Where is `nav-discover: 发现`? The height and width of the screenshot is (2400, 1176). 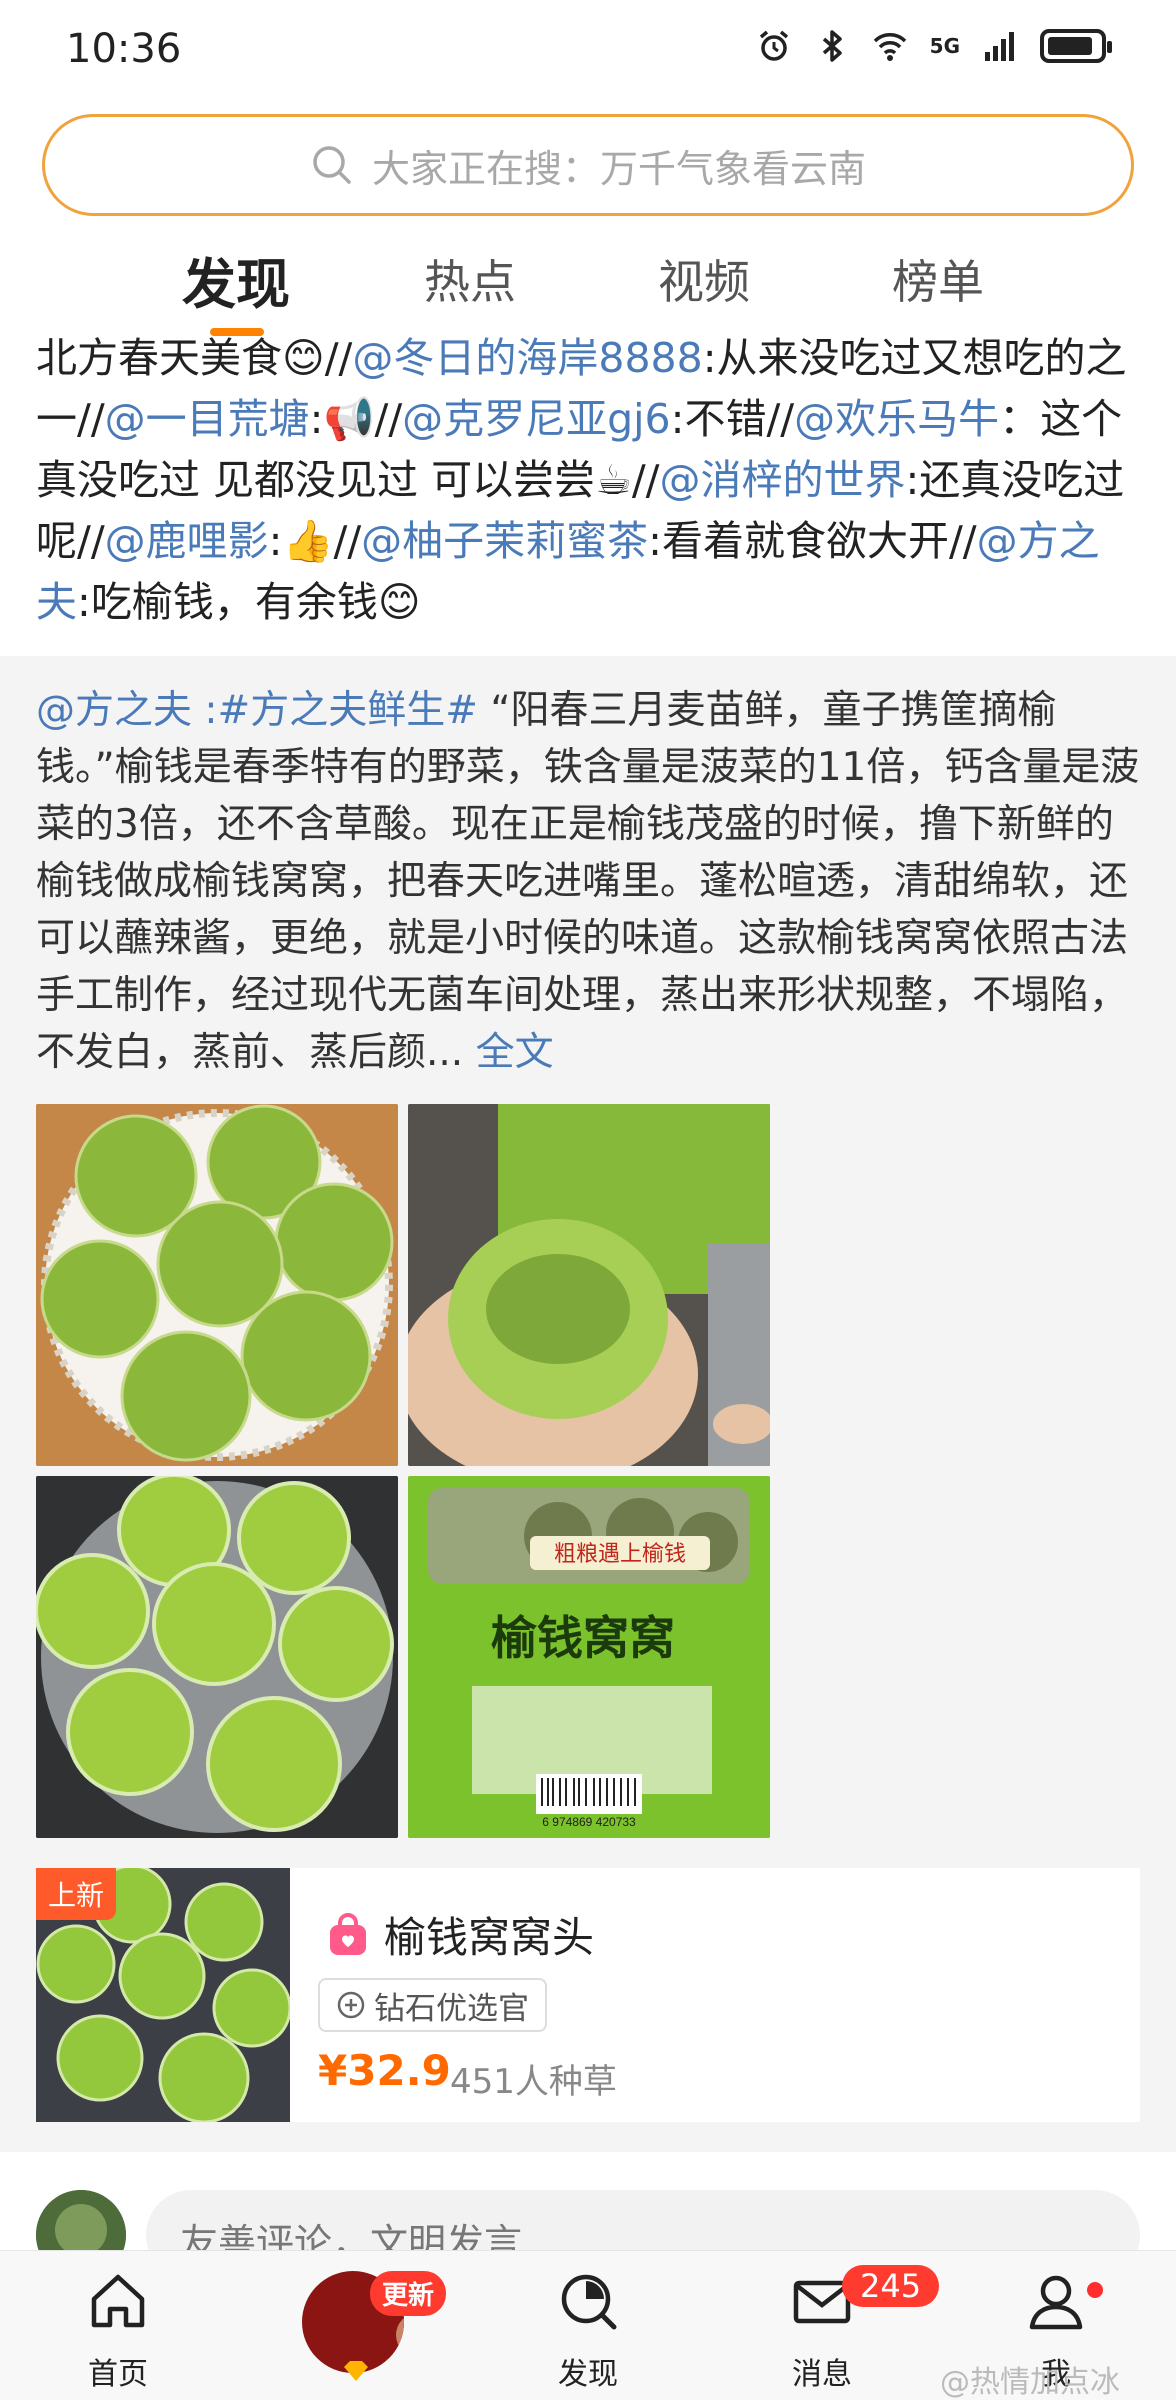 nav-discover: 发现 is located at coordinates (588, 2325).